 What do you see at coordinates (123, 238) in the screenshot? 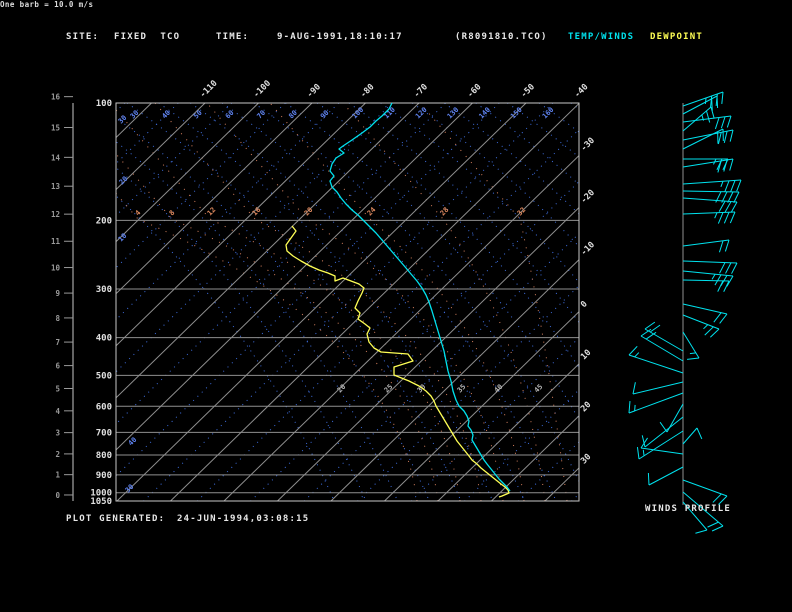
I see `edge-blue-label: 10` at bounding box center [123, 238].